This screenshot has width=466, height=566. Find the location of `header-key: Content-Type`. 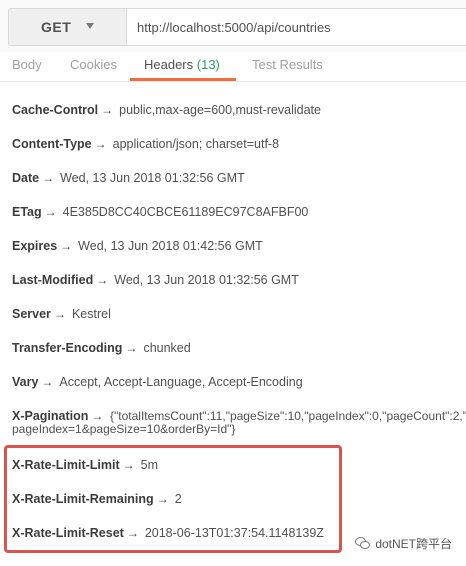

header-key: Content-Type is located at coordinates (52, 144).